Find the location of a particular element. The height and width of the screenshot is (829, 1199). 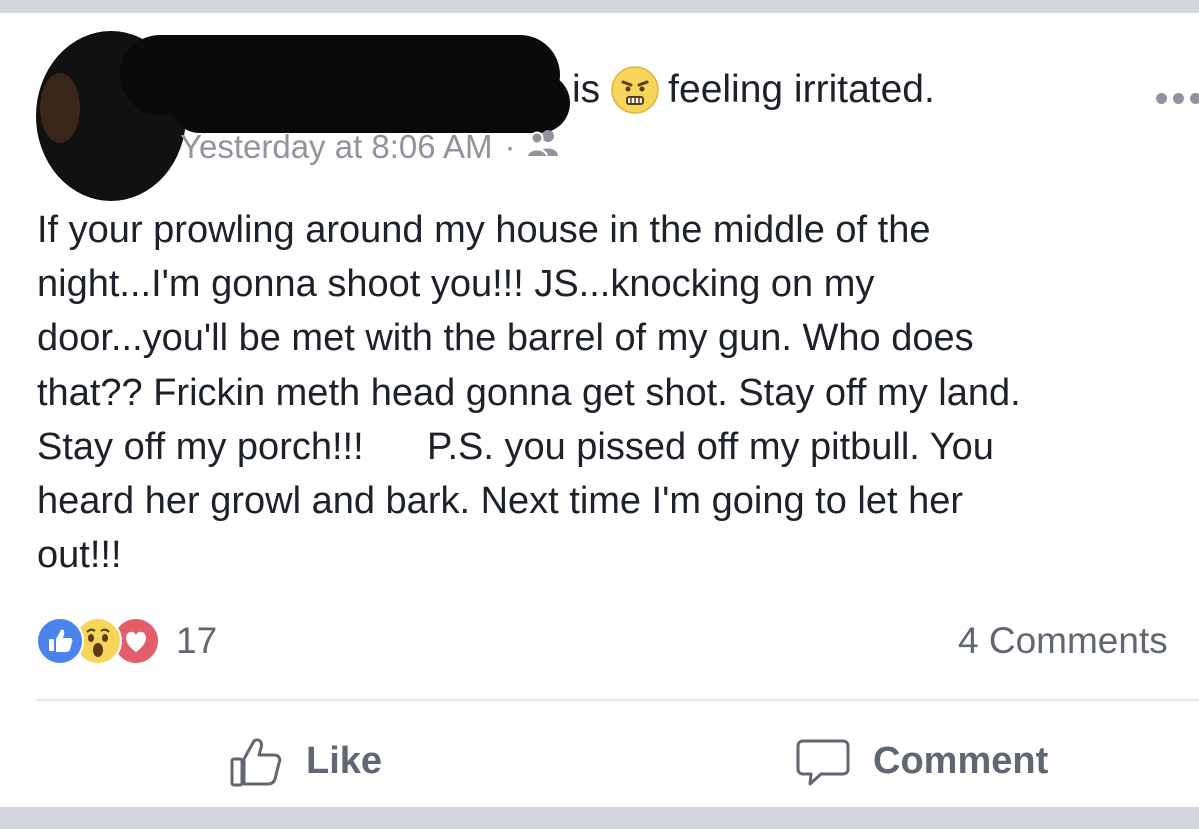

comments-count-link: 4 Comments is located at coordinates (1063, 641).